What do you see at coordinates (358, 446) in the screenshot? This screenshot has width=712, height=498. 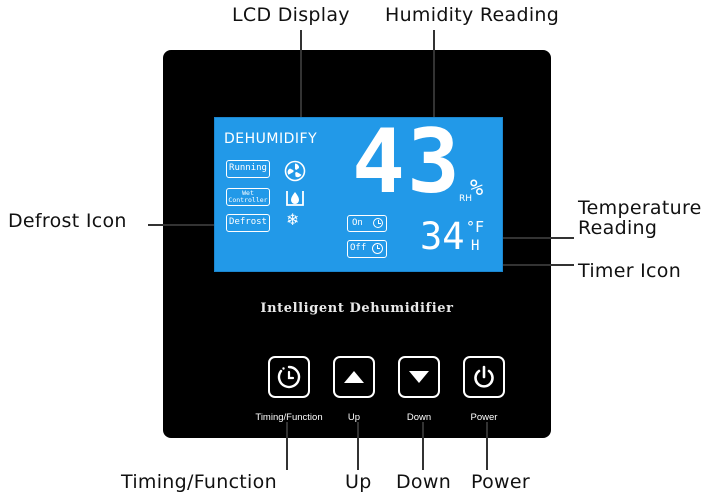 I see `leader-line-up` at bounding box center [358, 446].